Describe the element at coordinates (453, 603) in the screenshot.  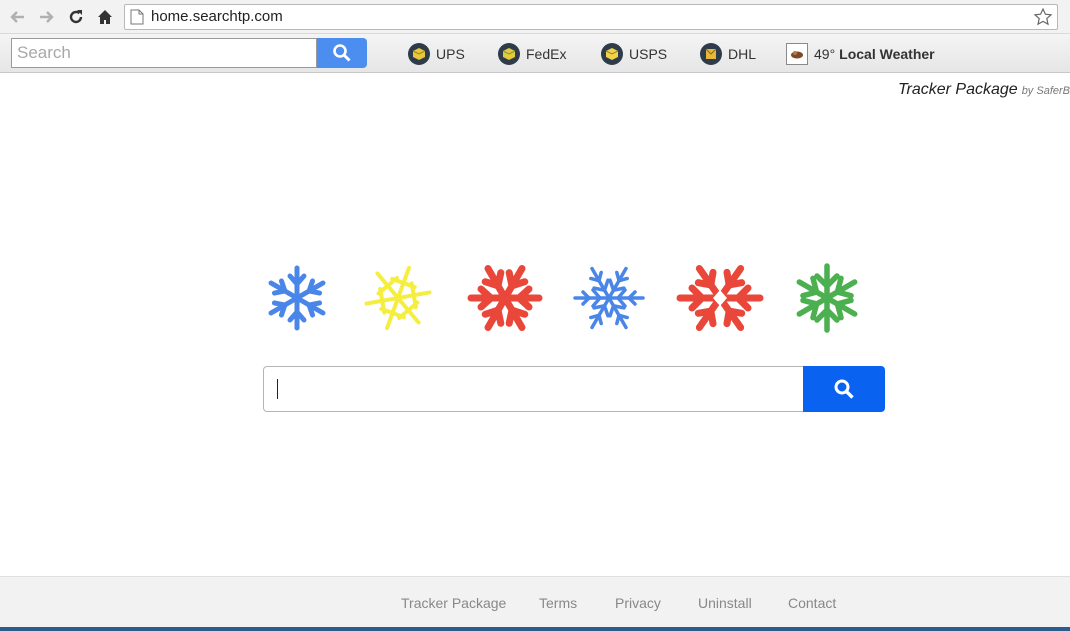
I see `footer-link-tracker-package: Tracker Package` at that location.